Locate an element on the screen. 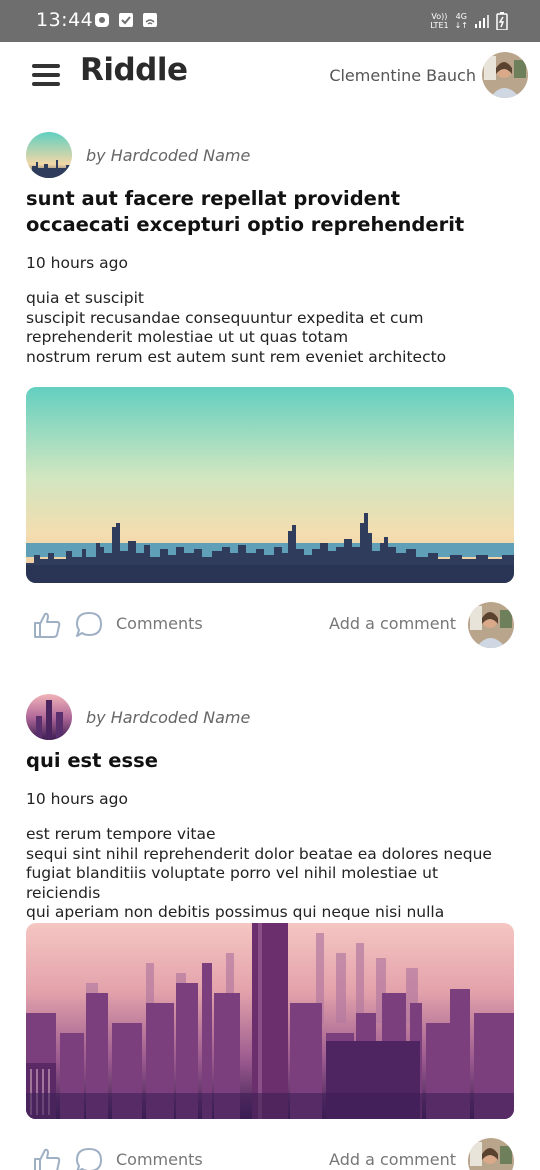 Image resolution: width=540 pixels, height=1170 pixels. check-icon is located at coordinates (126, 20).